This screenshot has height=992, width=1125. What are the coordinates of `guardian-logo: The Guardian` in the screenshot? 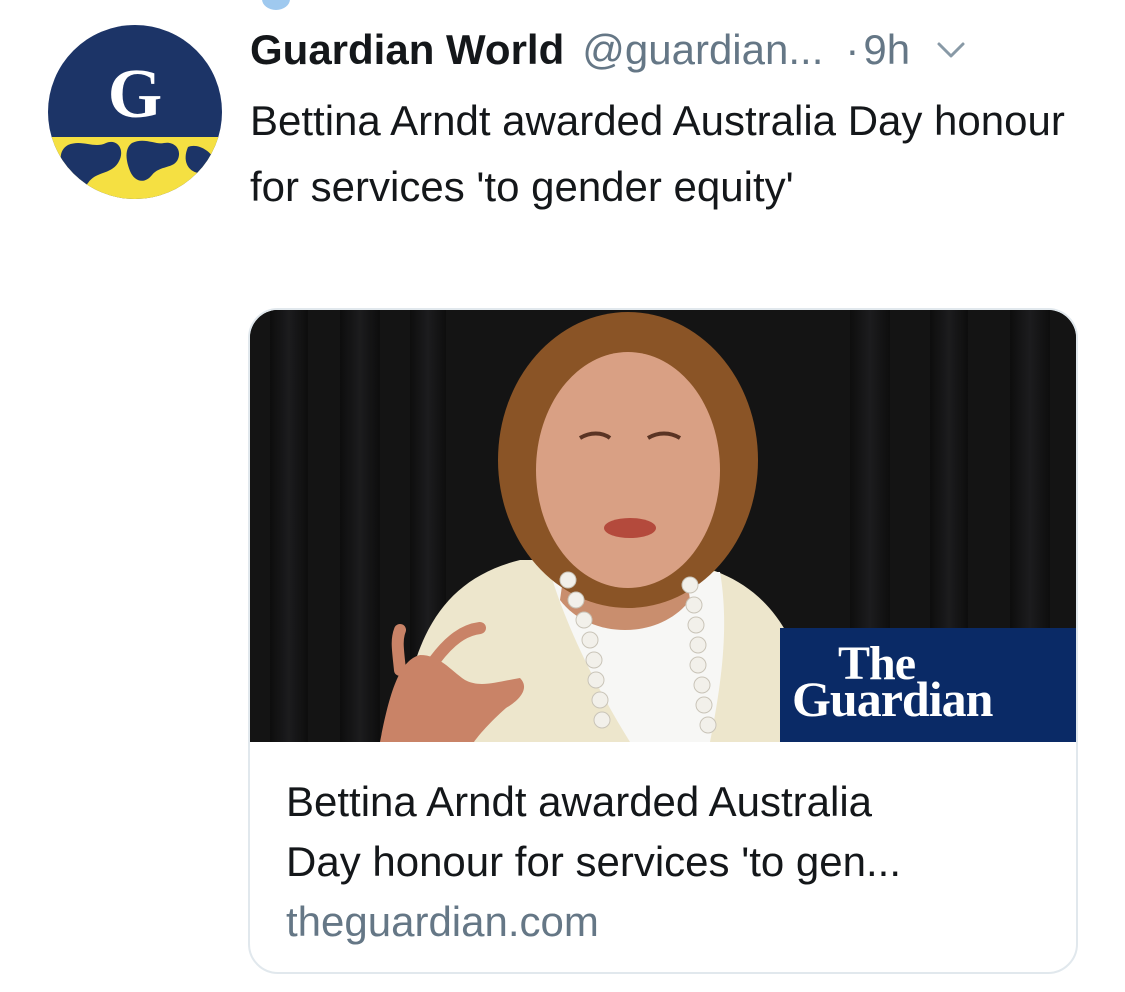 It's located at (928, 685).